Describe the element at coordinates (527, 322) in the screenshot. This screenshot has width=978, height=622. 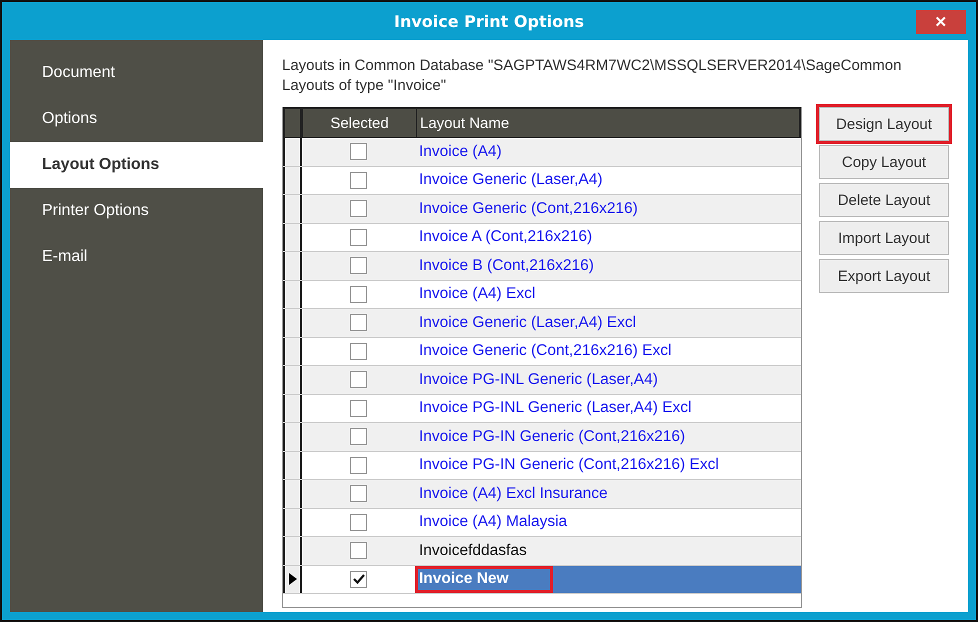
I see `layout-link: Invoice Generic (Laser,A4) Excl` at that location.